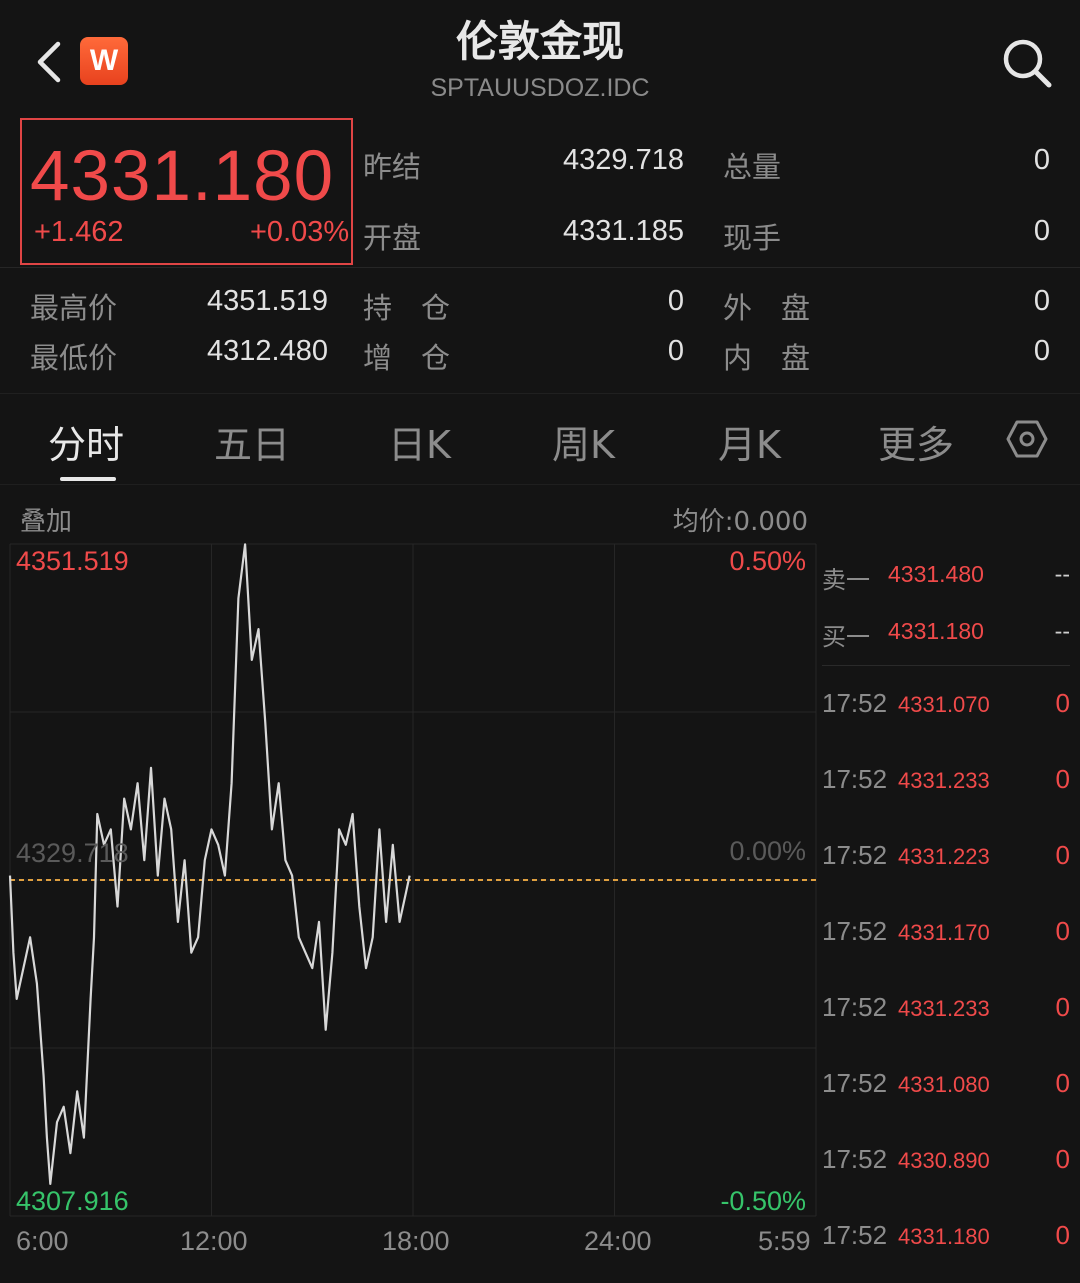  What do you see at coordinates (416, 1241) in the screenshot?
I see `x-tick-label: 18:00` at bounding box center [416, 1241].